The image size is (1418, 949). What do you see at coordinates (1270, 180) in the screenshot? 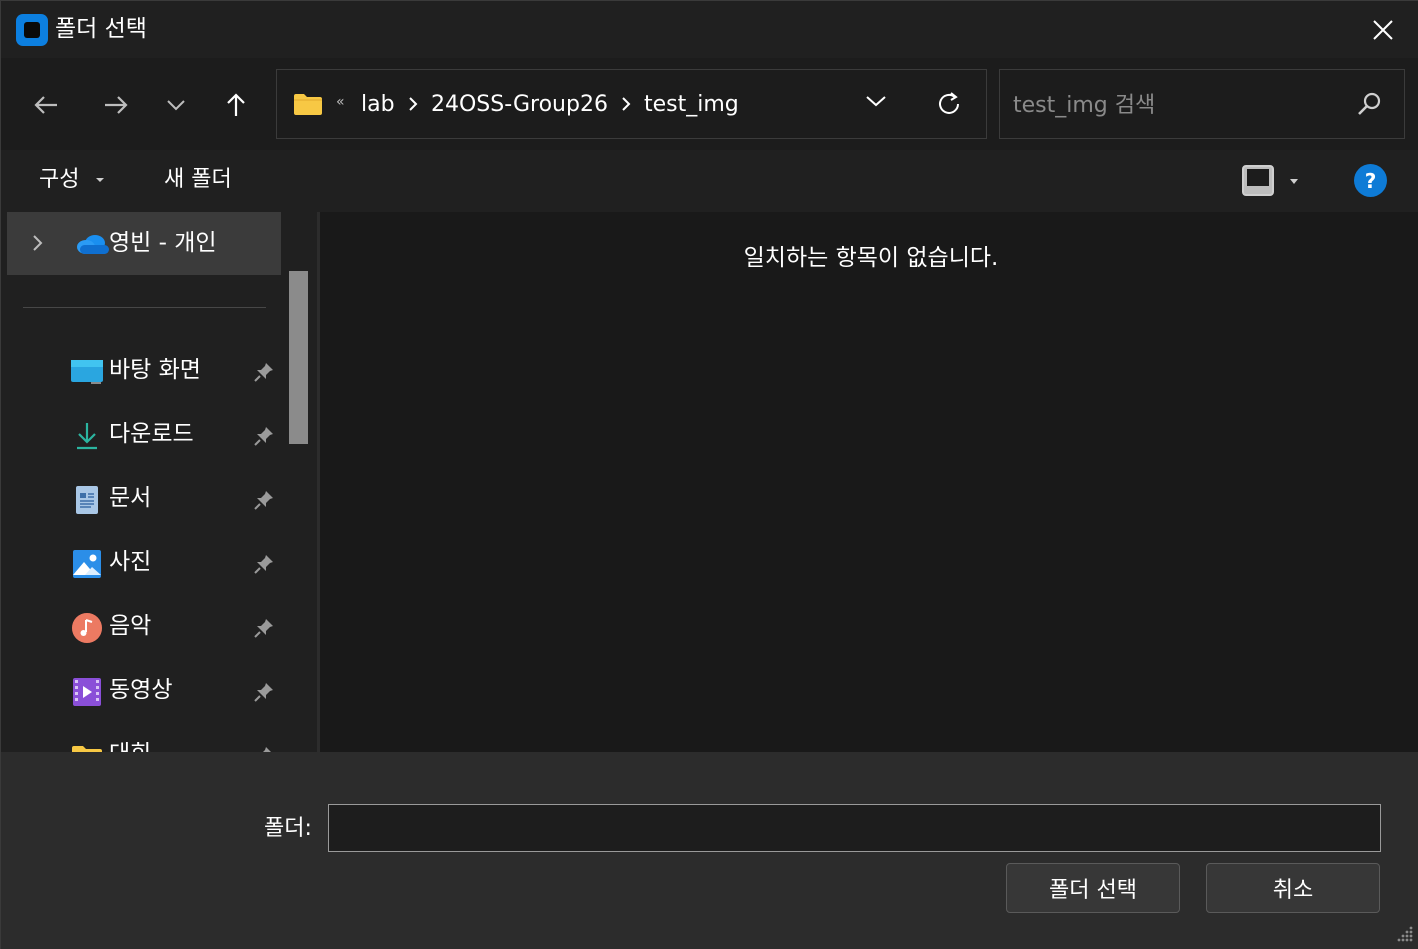
I see `view-icon` at bounding box center [1270, 180].